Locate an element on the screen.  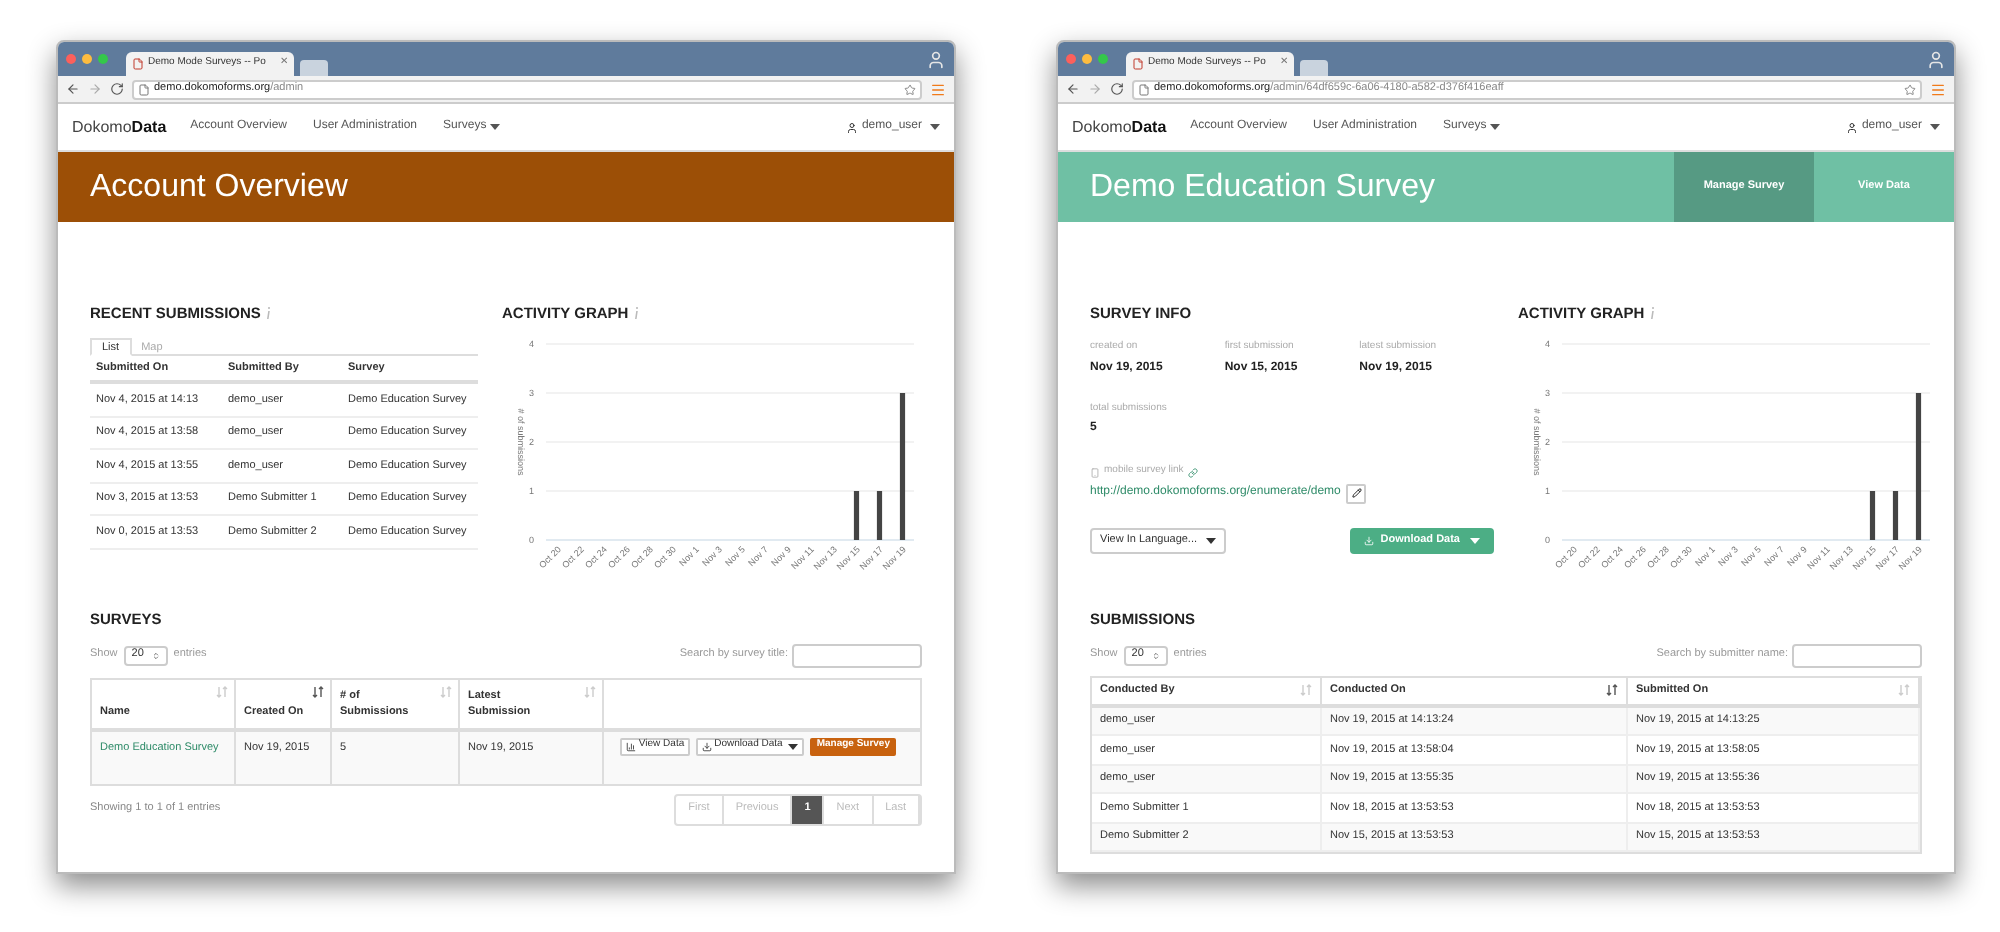
bar-chart-icon is located at coordinates (631, 746).